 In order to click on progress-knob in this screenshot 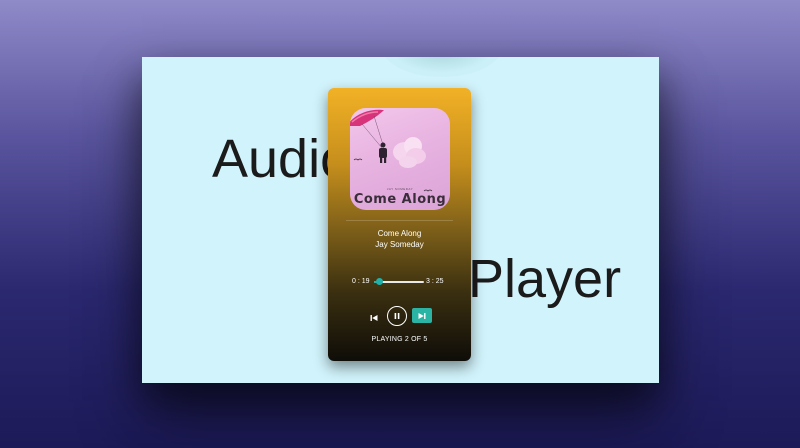, I will do `click(379, 281)`.